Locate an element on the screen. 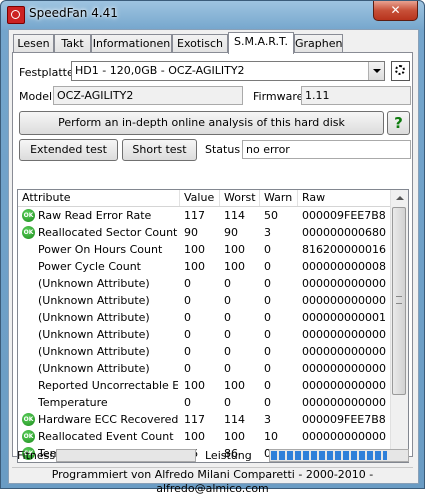  table-row: Temperature 0 0 0 000000000000 is located at coordinates (205, 402).